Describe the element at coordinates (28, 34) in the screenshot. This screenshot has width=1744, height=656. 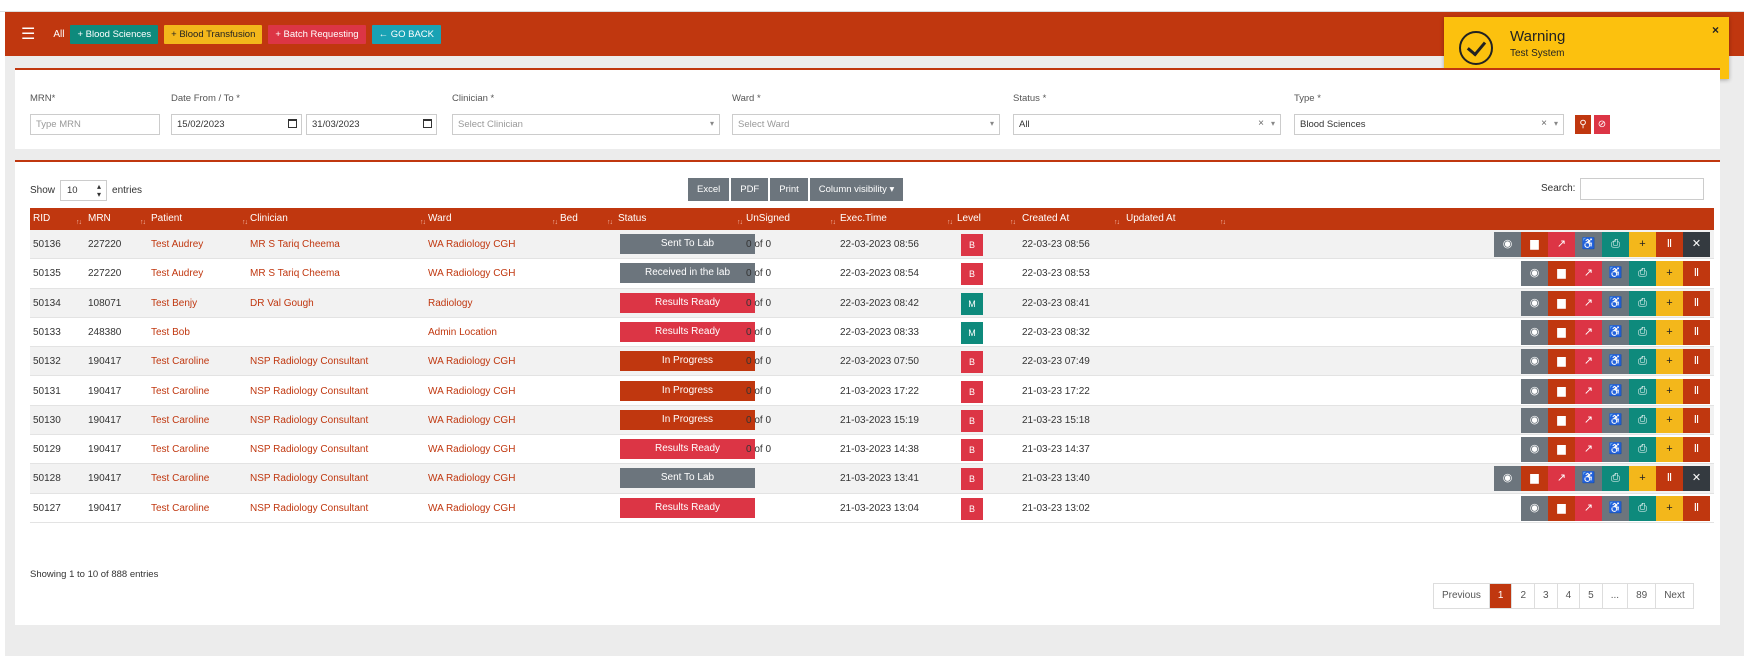
I see `hamburger-icon: ☰` at that location.